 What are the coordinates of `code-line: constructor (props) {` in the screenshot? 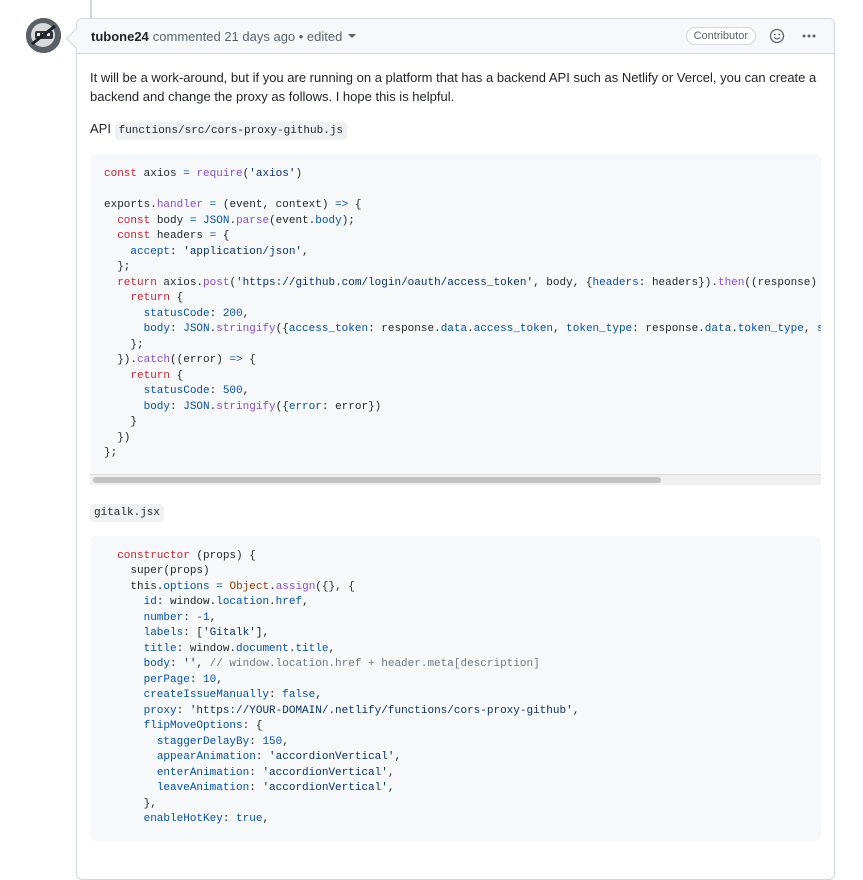 It's located at (186, 555).